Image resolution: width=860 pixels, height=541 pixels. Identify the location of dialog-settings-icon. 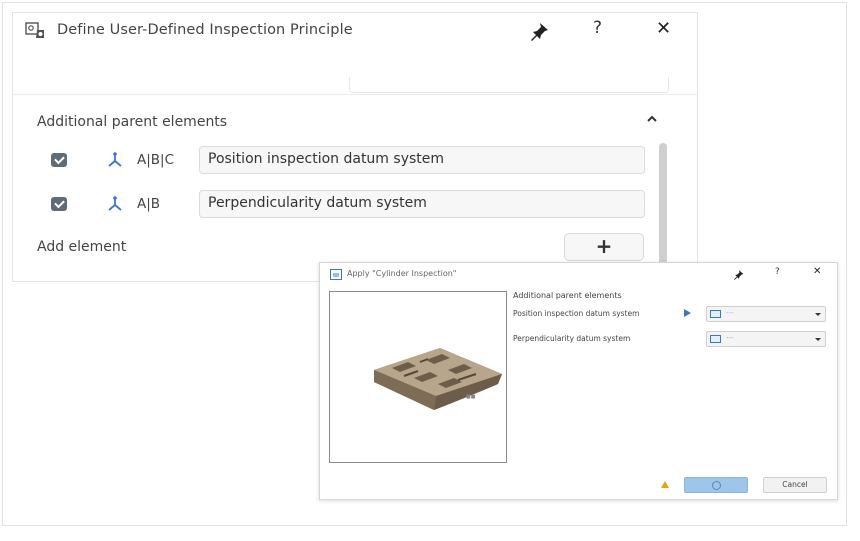
(34, 30).